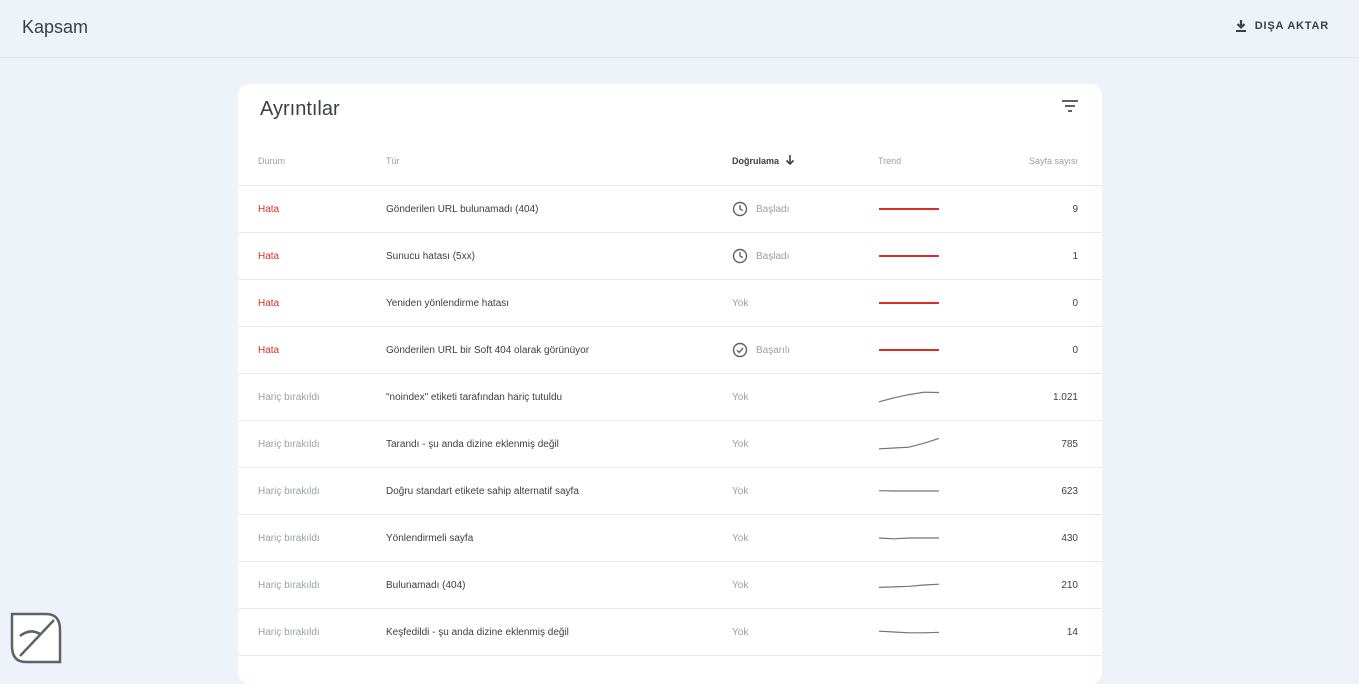  What do you see at coordinates (556, 209) in the screenshot?
I see `row-type: Gönderilen URL bulunamadı (404)` at bounding box center [556, 209].